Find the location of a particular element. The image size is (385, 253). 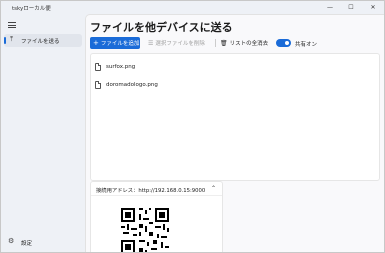

clear-list-label: リストの全消去 is located at coordinates (249, 44).